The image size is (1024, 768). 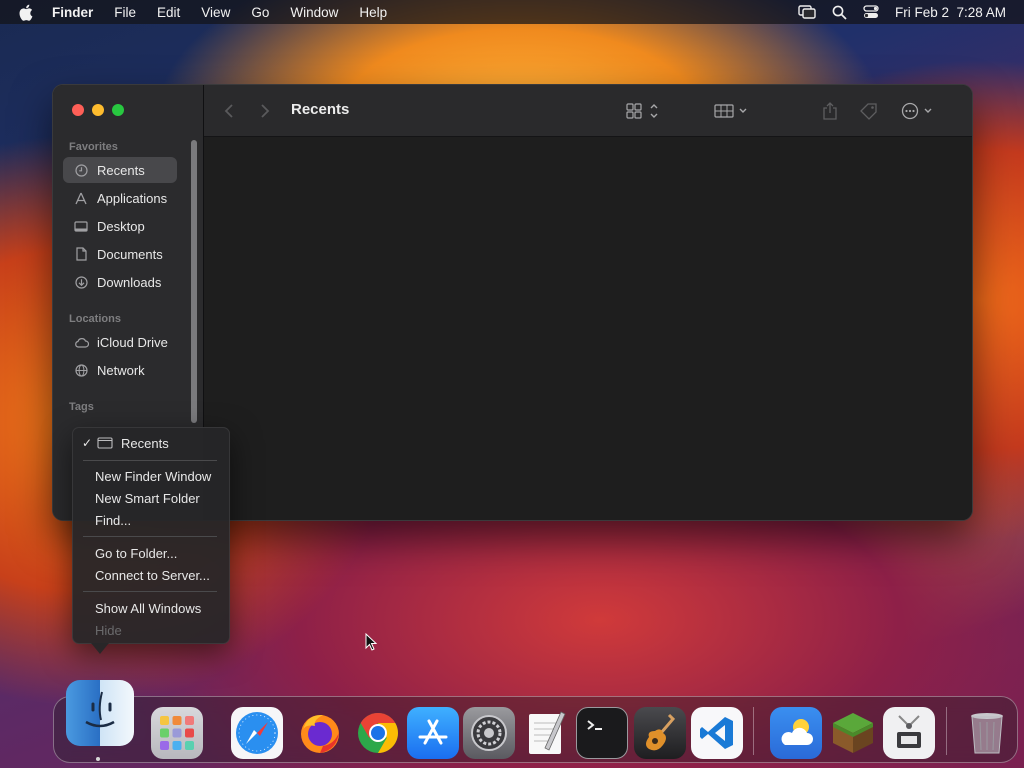 I want to click on sidebar-item-applications: Applications, so click(x=120, y=198).